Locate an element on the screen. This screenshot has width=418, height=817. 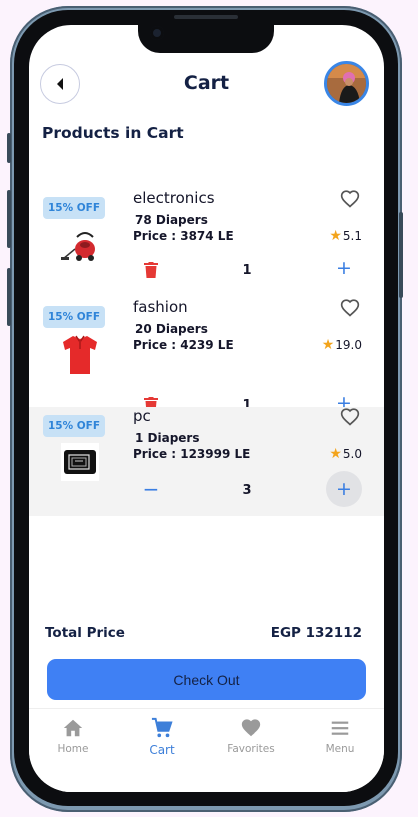
front-camera is located at coordinates (157, 33).